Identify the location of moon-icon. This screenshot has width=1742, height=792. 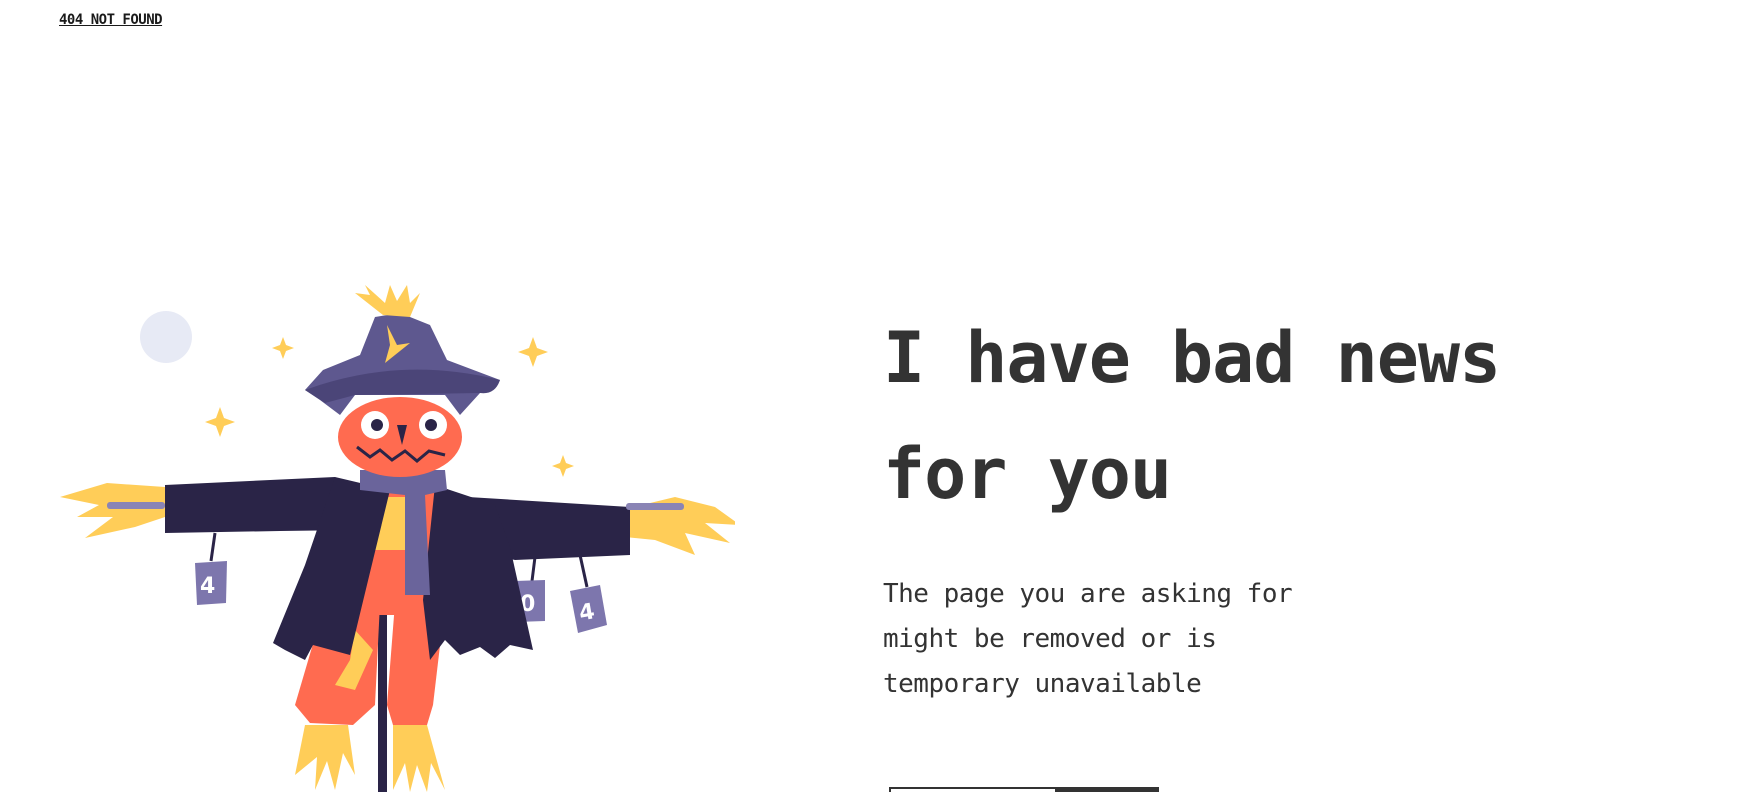
(166, 337).